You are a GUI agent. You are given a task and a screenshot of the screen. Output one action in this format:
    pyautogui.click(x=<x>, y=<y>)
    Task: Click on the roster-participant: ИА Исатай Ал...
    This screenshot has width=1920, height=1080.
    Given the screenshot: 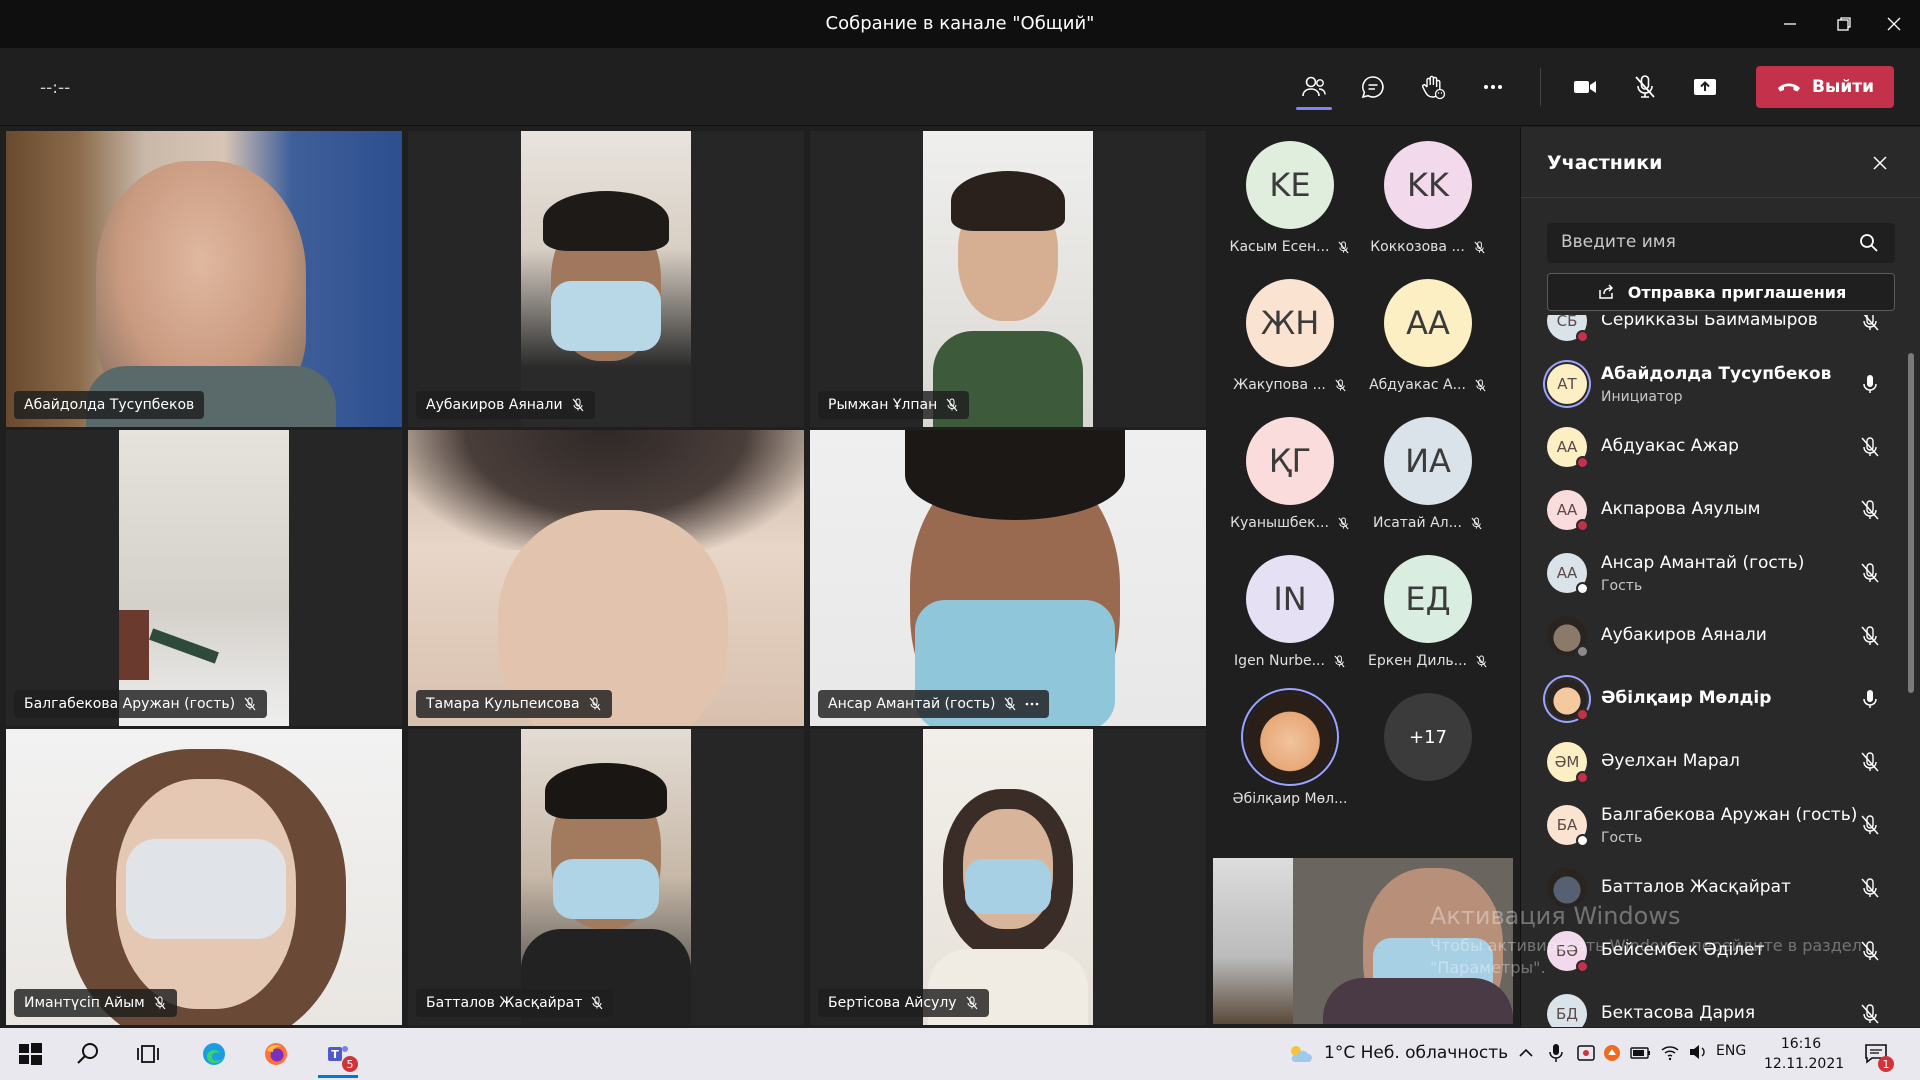 What is the action you would take?
    pyautogui.click(x=1428, y=471)
    